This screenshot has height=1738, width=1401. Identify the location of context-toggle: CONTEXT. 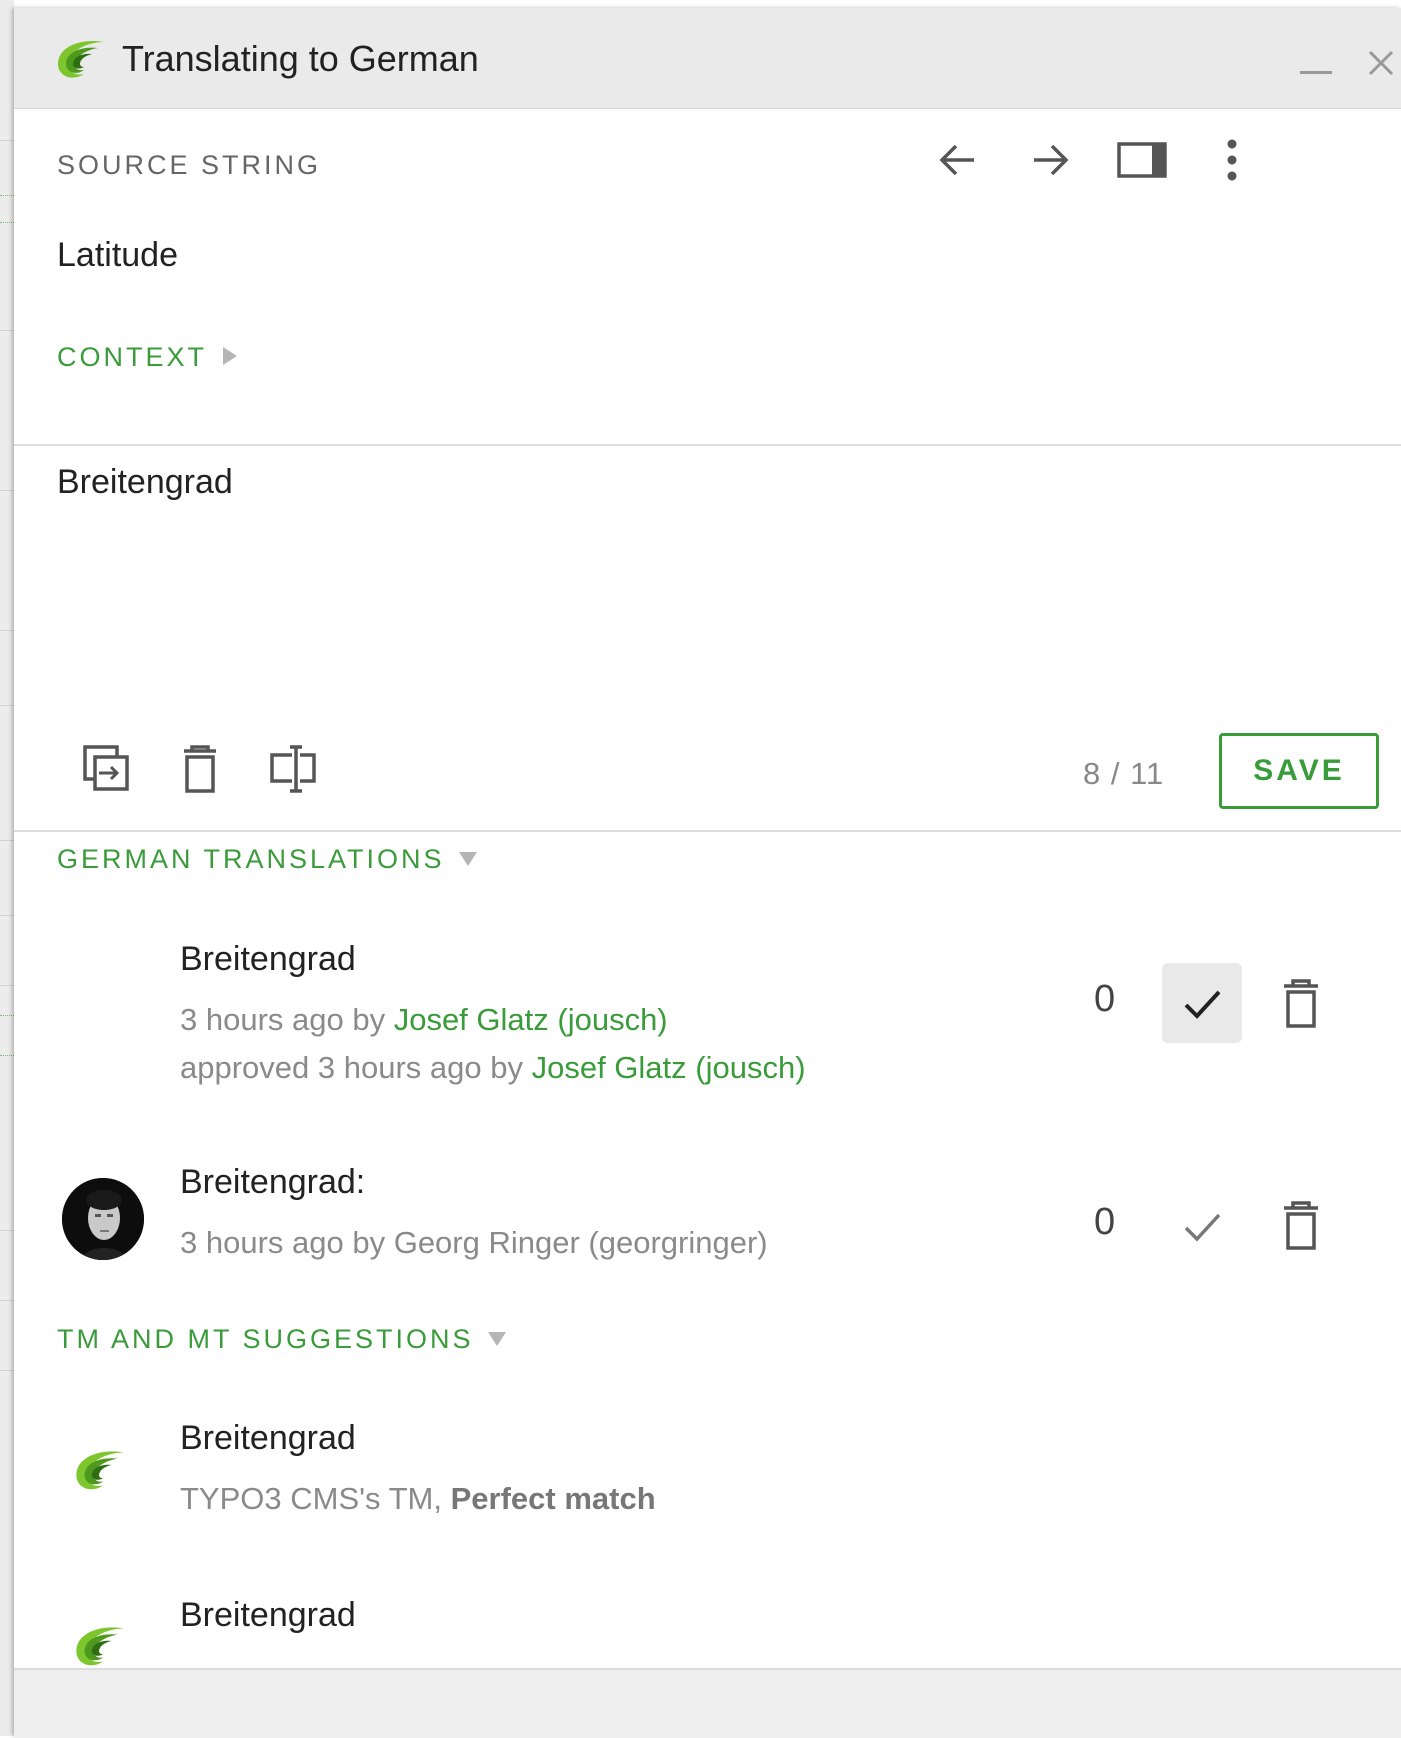
(147, 357).